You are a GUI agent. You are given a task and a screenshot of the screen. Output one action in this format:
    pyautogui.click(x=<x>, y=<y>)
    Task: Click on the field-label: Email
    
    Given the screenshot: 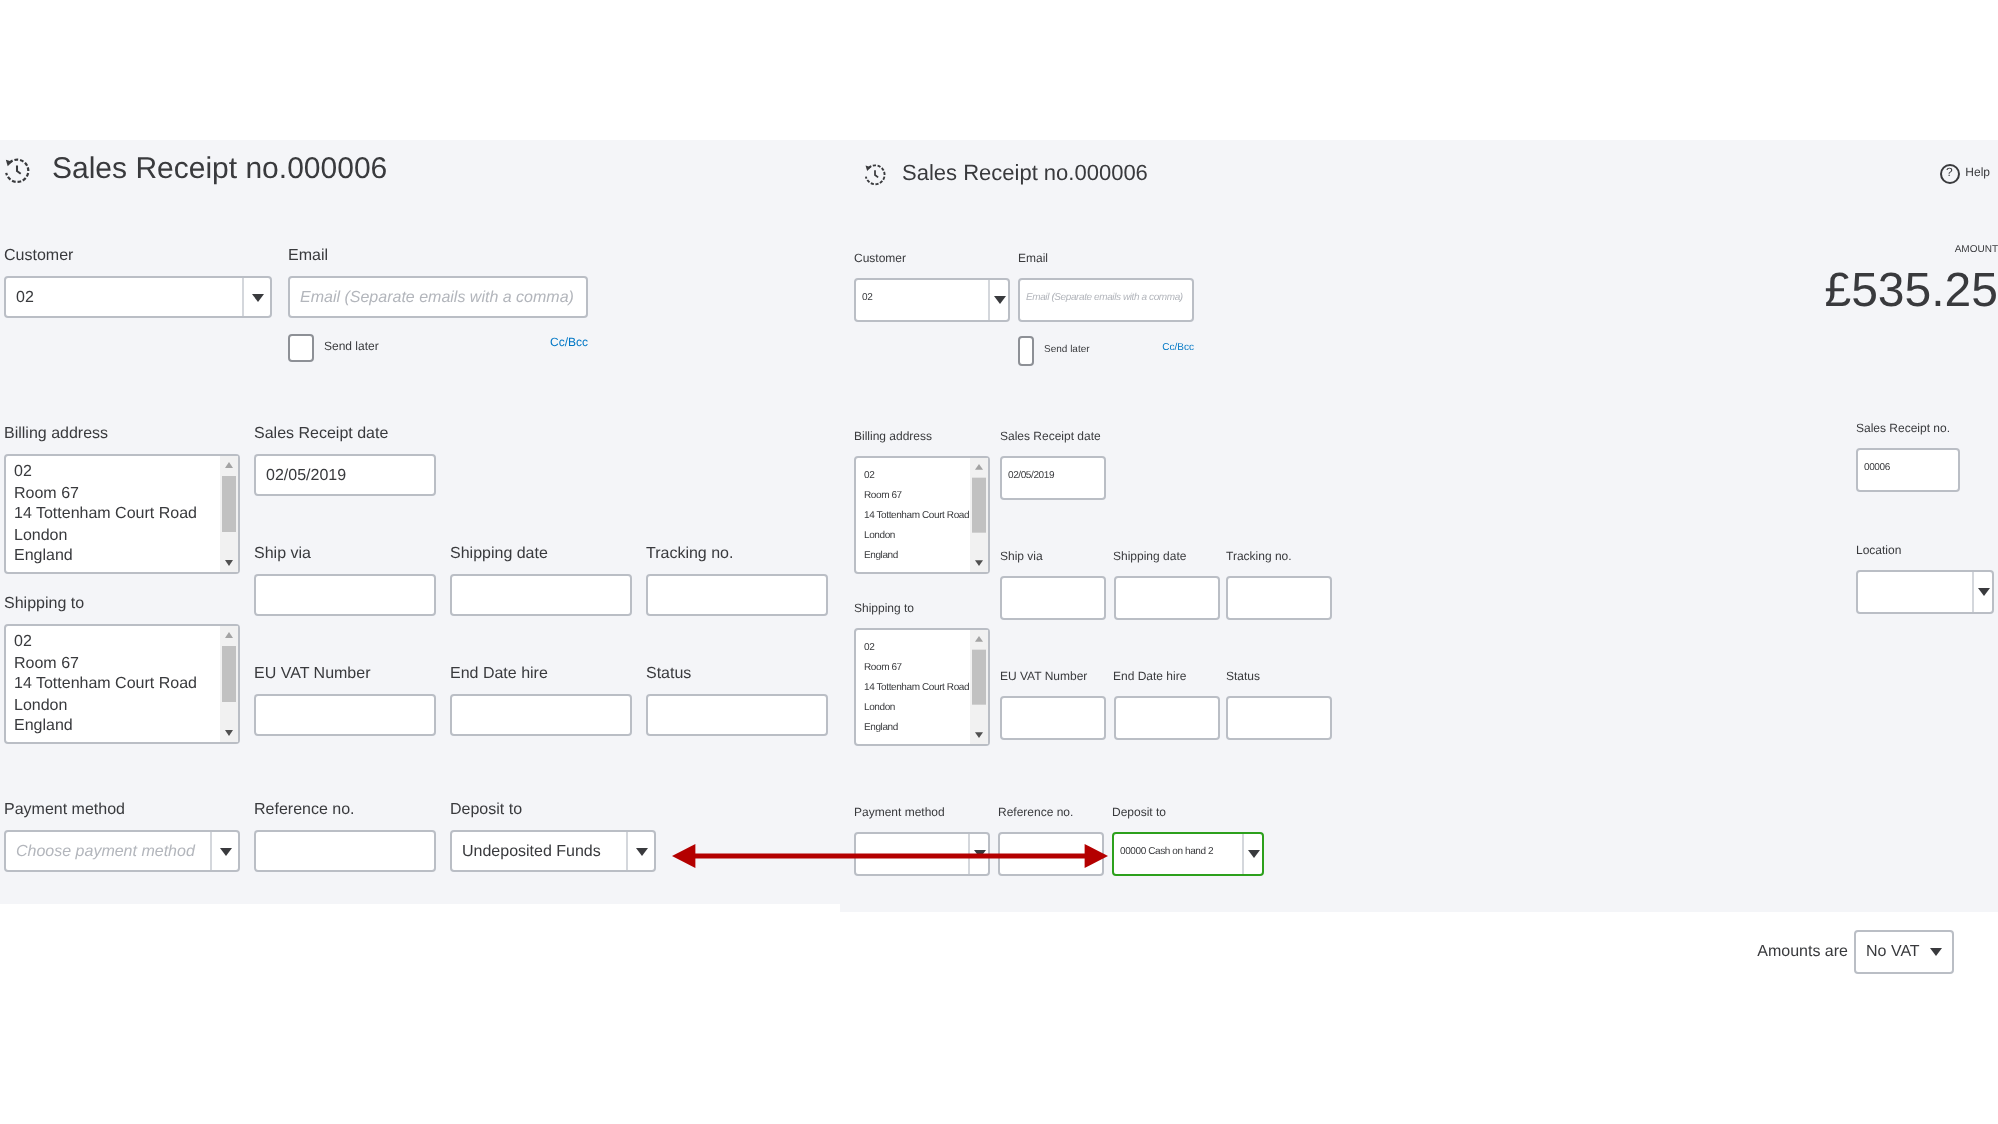 What is the action you would take?
    pyautogui.click(x=309, y=256)
    